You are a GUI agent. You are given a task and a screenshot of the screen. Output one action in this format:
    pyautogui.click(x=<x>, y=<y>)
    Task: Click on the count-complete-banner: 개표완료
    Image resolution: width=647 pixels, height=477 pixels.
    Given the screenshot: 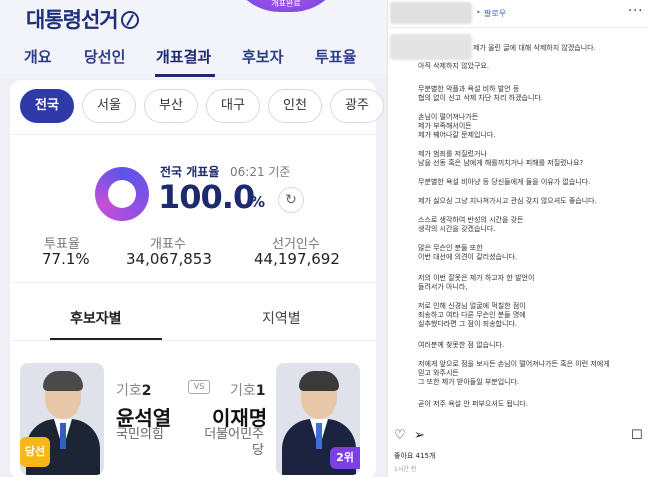 What is the action you would take?
    pyautogui.click(x=286, y=6)
    